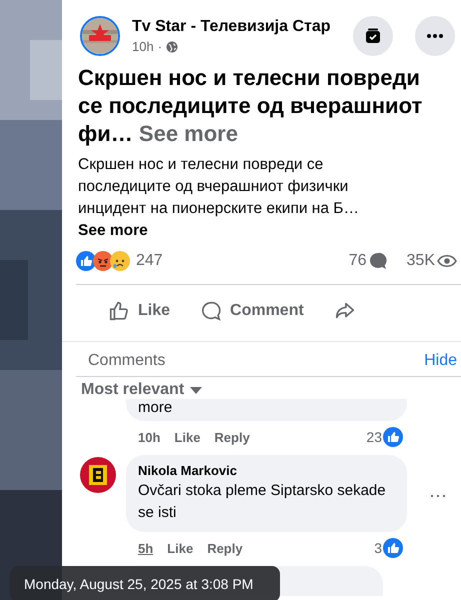 This screenshot has width=461, height=600. What do you see at coordinates (252, 311) in the screenshot?
I see `comment-button: Comment` at bounding box center [252, 311].